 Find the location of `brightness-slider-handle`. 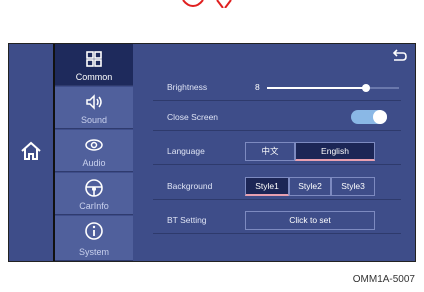

brightness-slider-handle is located at coordinates (366, 88).